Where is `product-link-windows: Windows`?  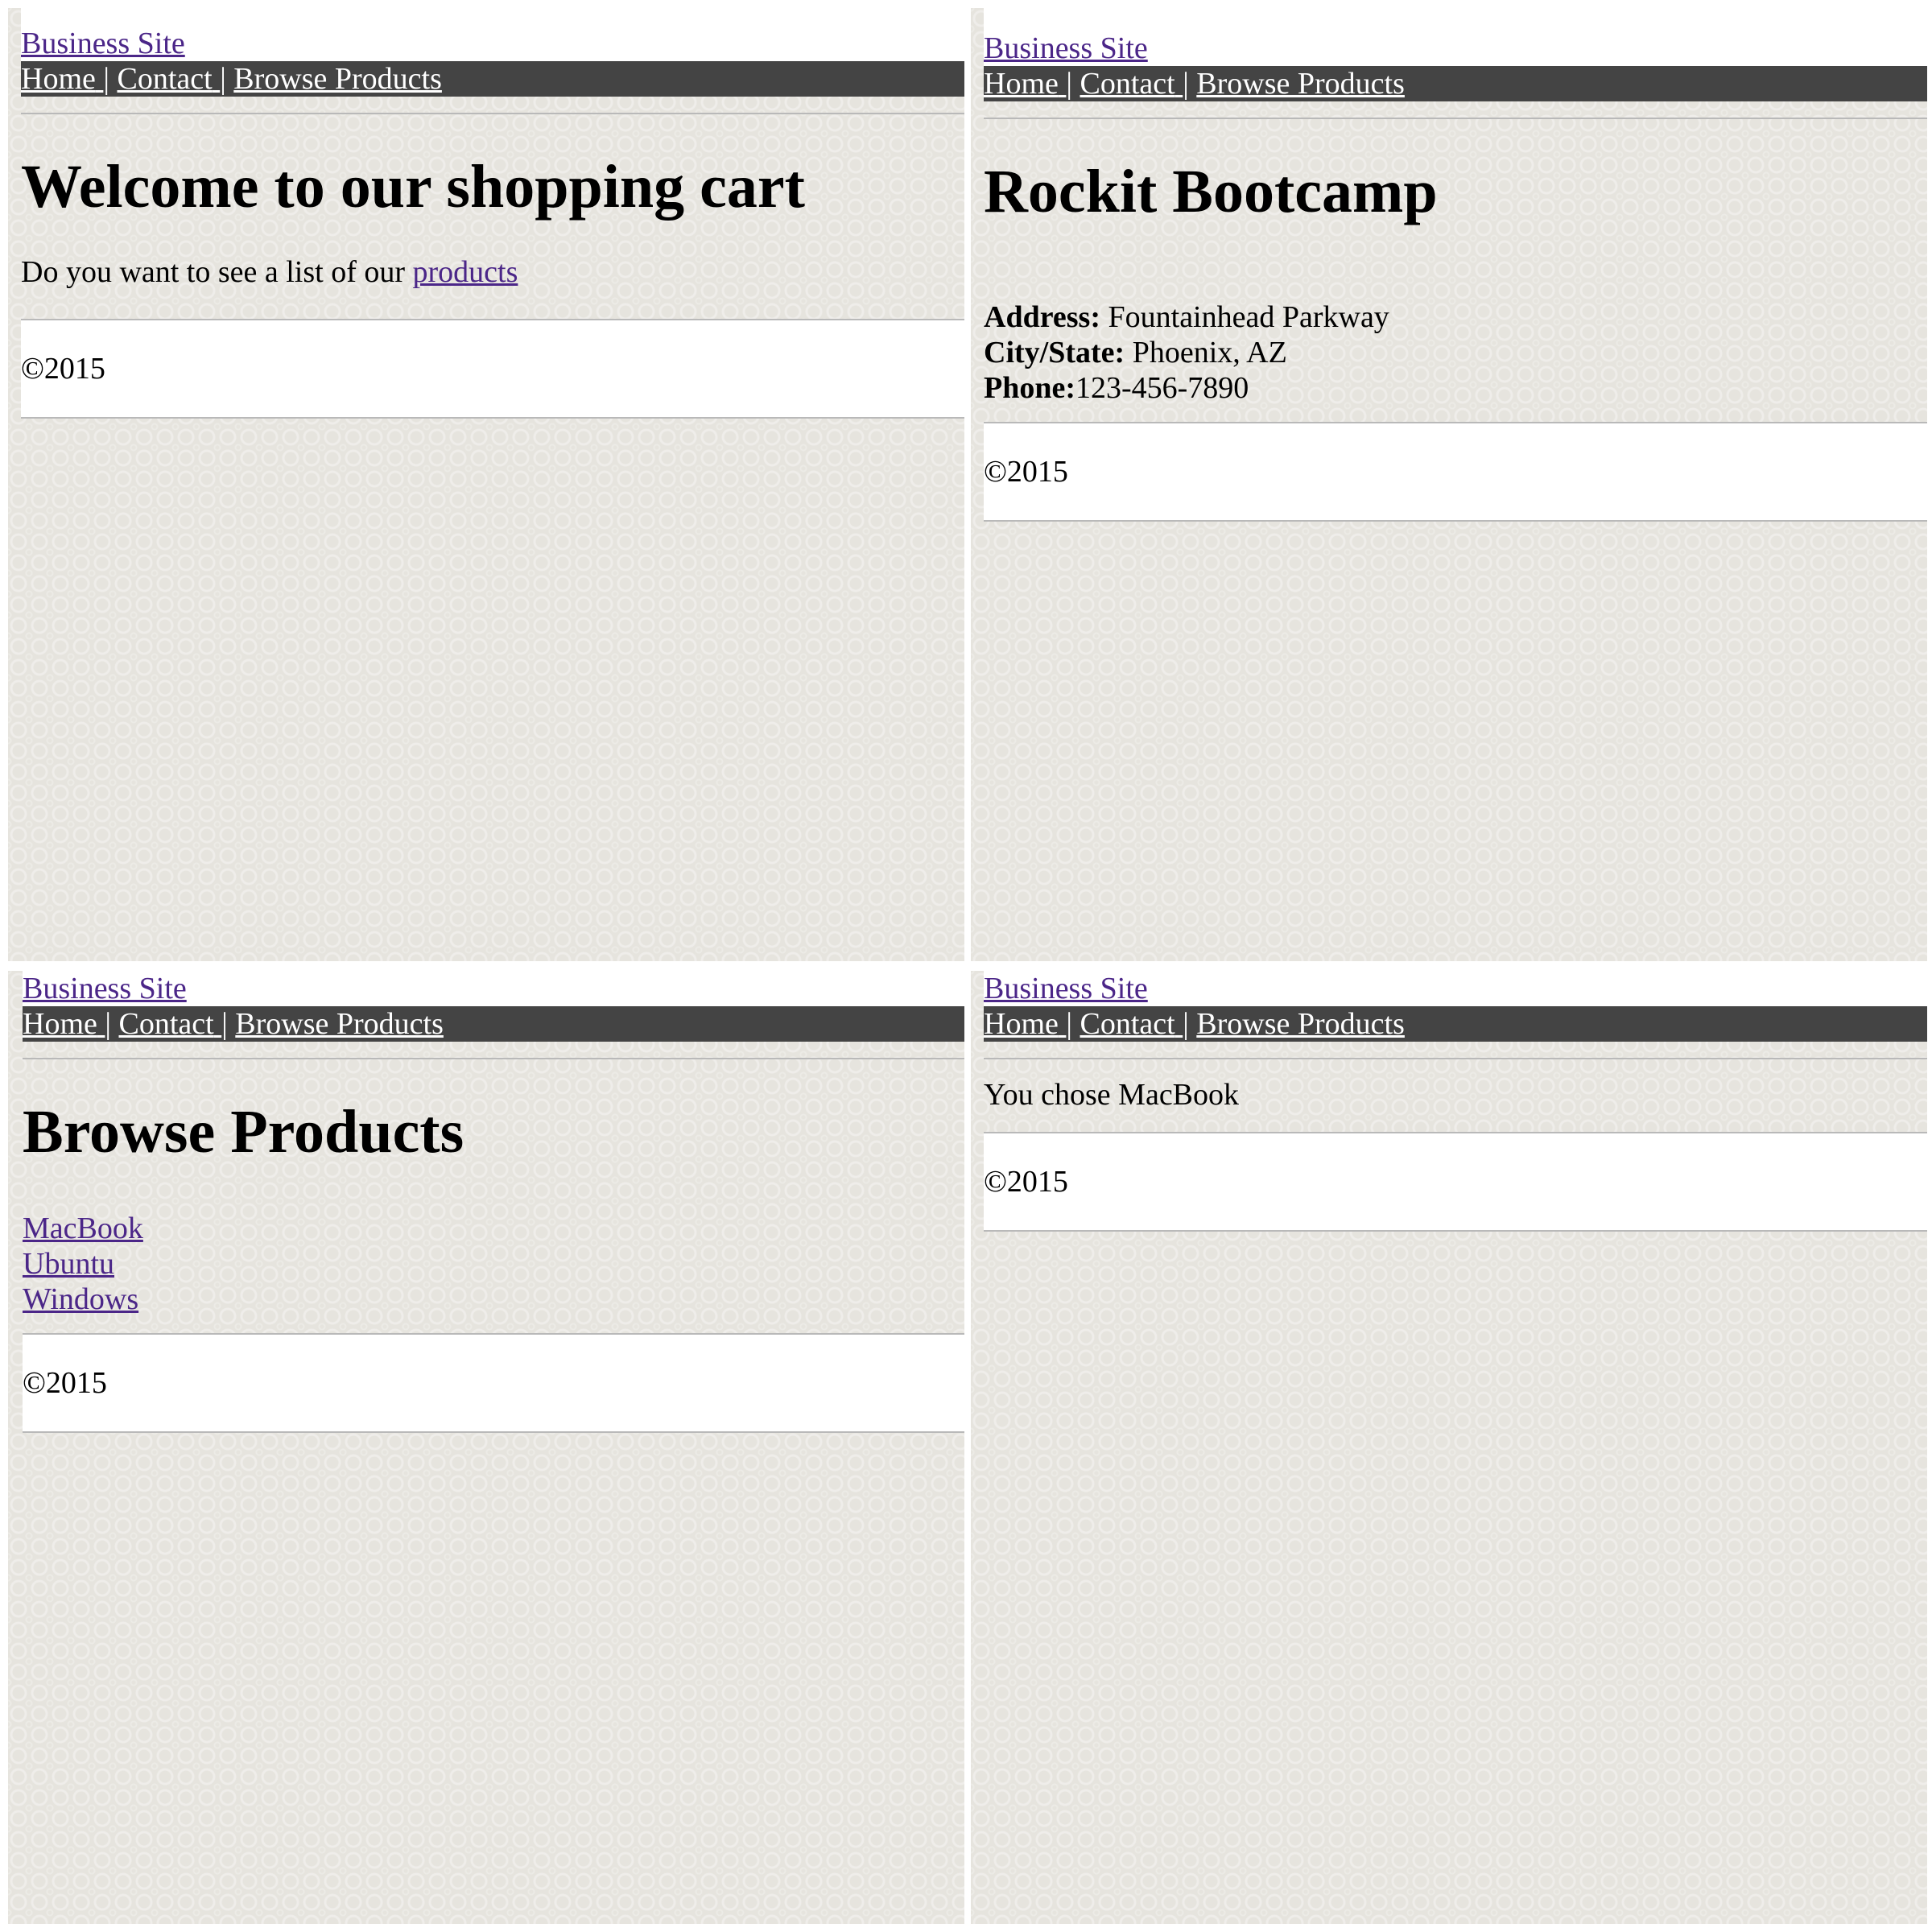 product-link-windows: Windows is located at coordinates (80, 1299).